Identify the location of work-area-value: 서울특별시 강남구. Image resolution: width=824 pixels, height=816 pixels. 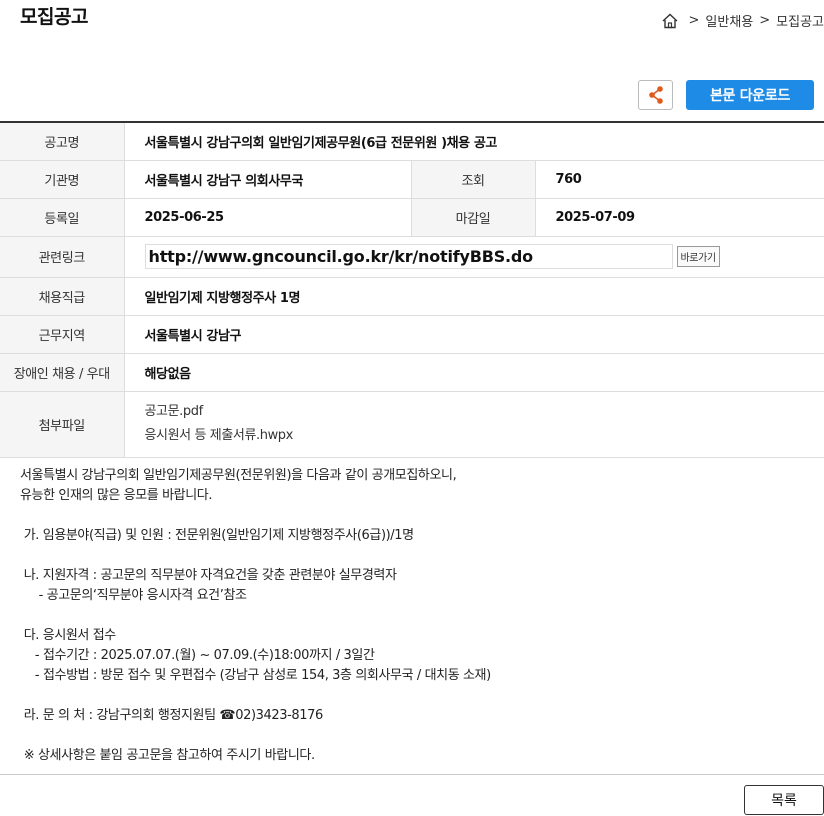
(474, 334).